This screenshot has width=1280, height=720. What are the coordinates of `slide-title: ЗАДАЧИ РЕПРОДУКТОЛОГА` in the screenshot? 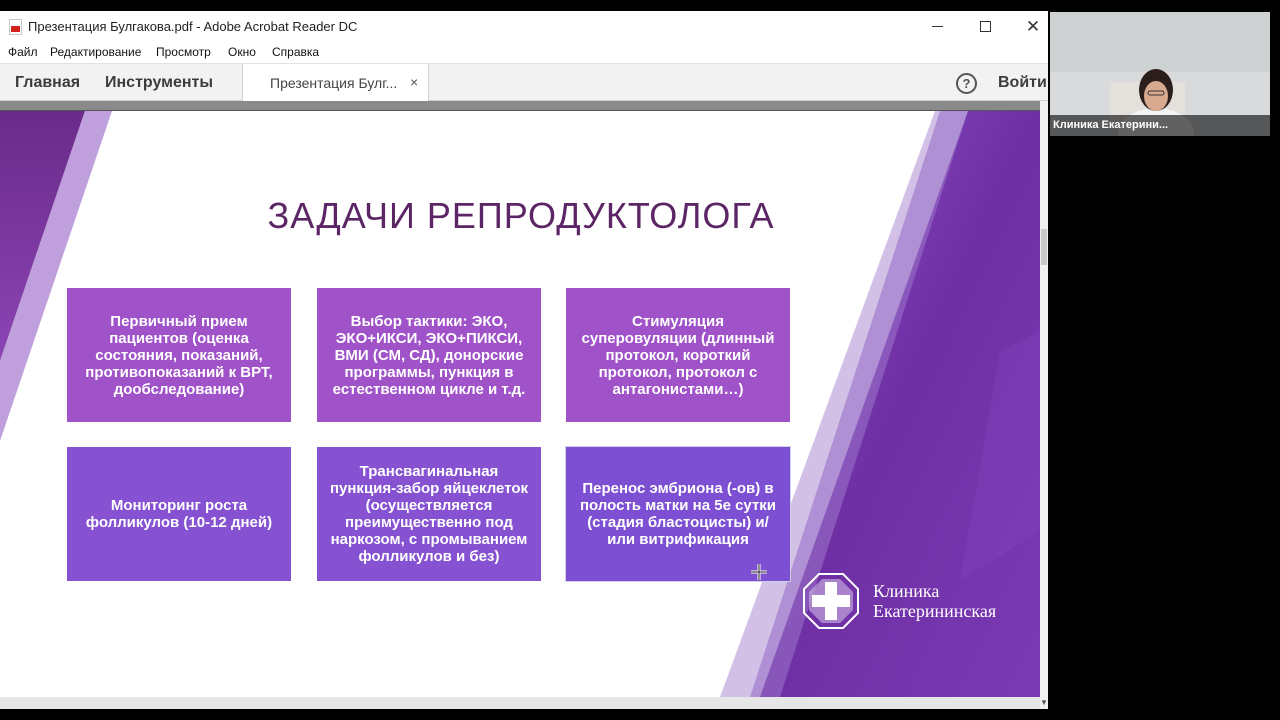 It's located at (521, 215).